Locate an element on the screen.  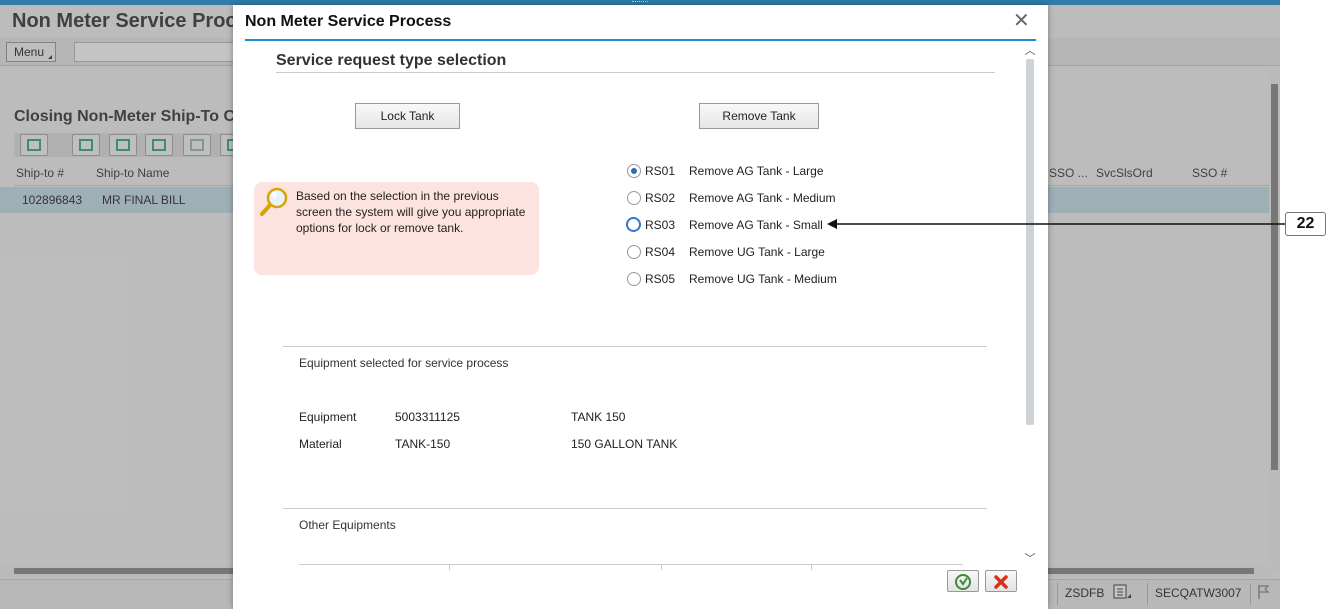
option-code: RS02 is located at coordinates (660, 198).